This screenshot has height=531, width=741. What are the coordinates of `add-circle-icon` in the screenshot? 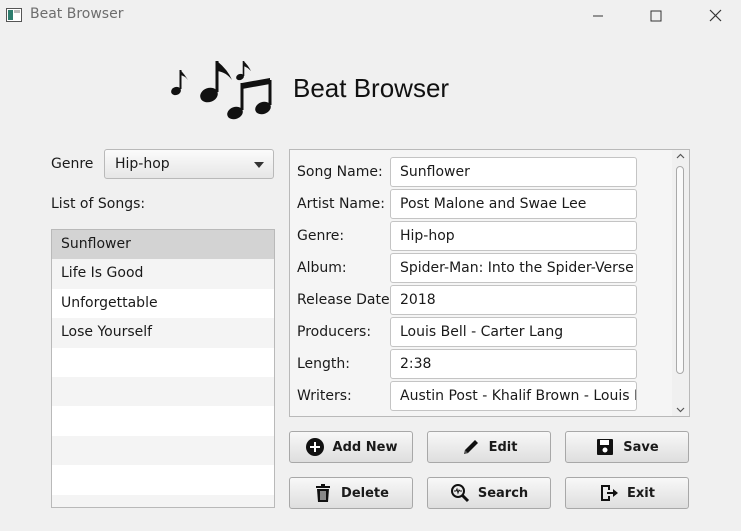 It's located at (314, 447).